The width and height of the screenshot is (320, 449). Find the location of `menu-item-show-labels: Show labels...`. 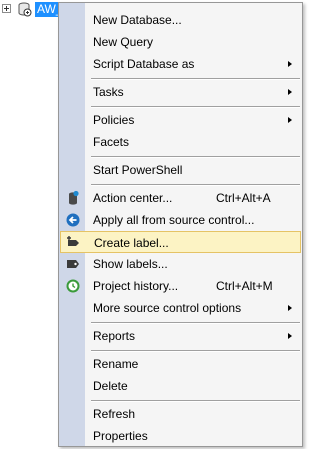

menu-item-show-labels: Show labels... is located at coordinates (180, 264).